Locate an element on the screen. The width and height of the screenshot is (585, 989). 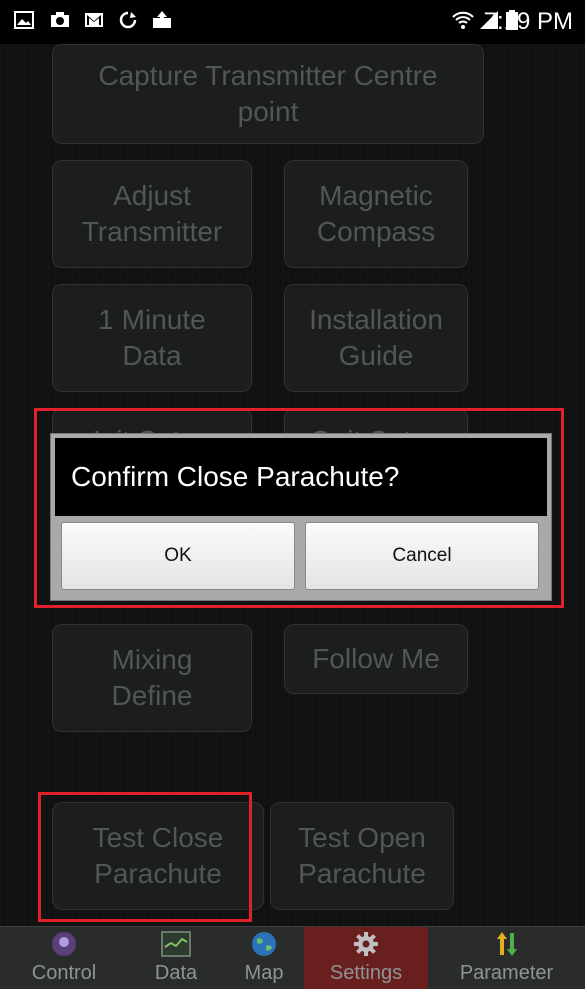
mixing-define-button: Mixing Define is located at coordinates (152, 678).